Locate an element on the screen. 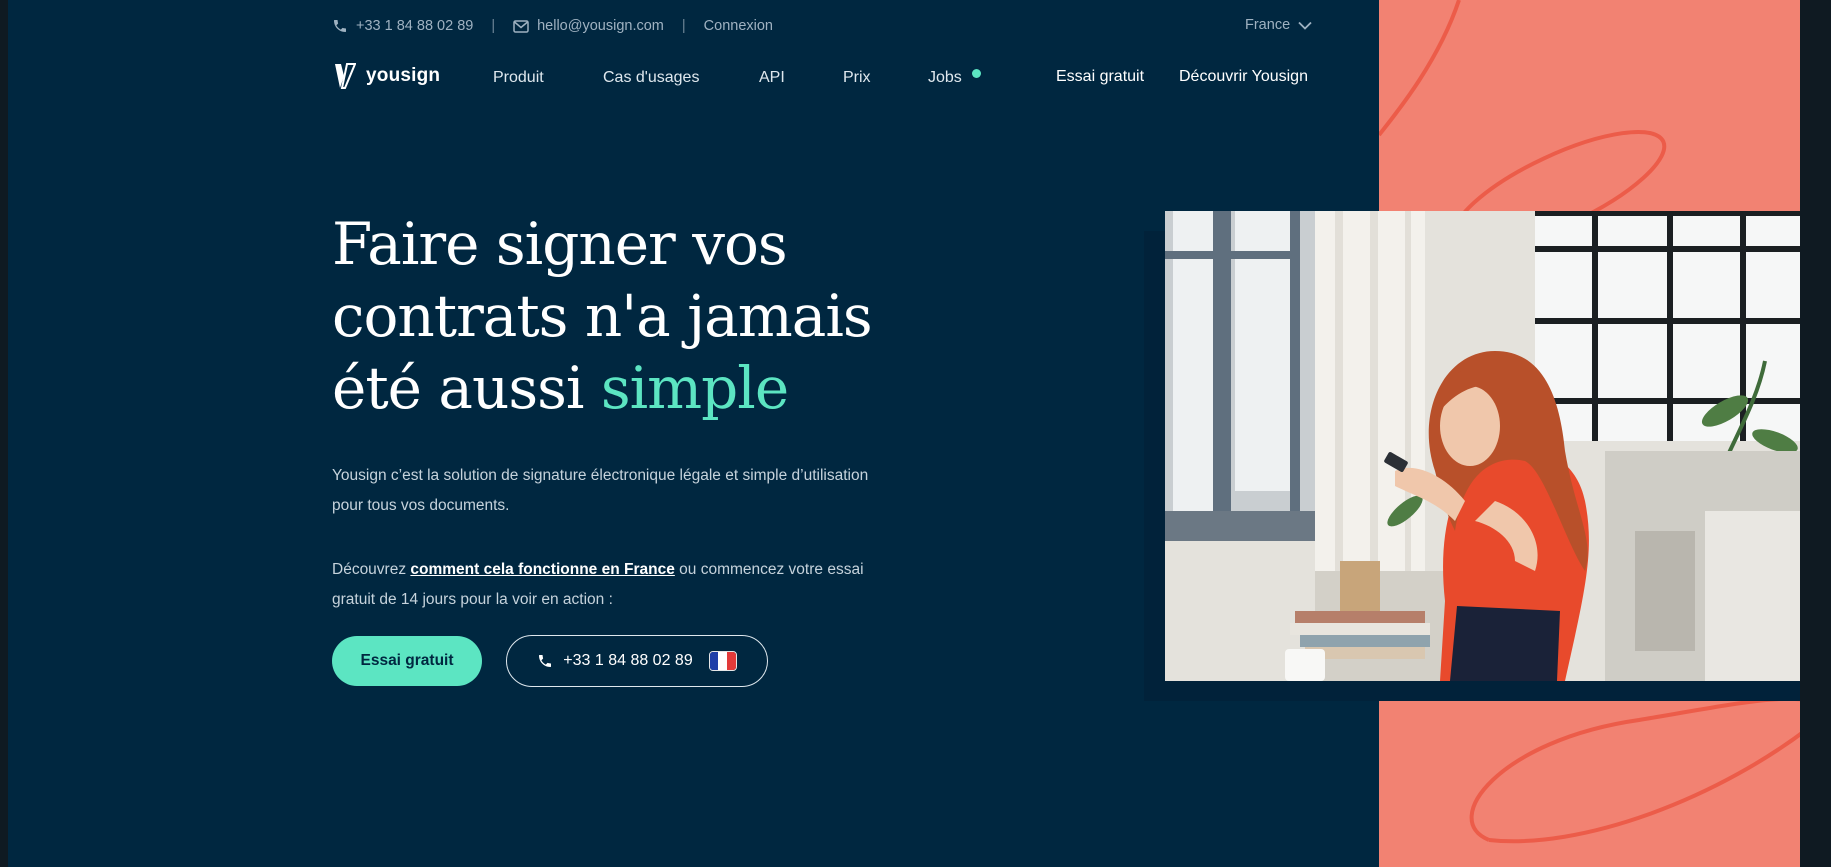 This screenshot has width=1831, height=867. country-label: France is located at coordinates (1268, 25).